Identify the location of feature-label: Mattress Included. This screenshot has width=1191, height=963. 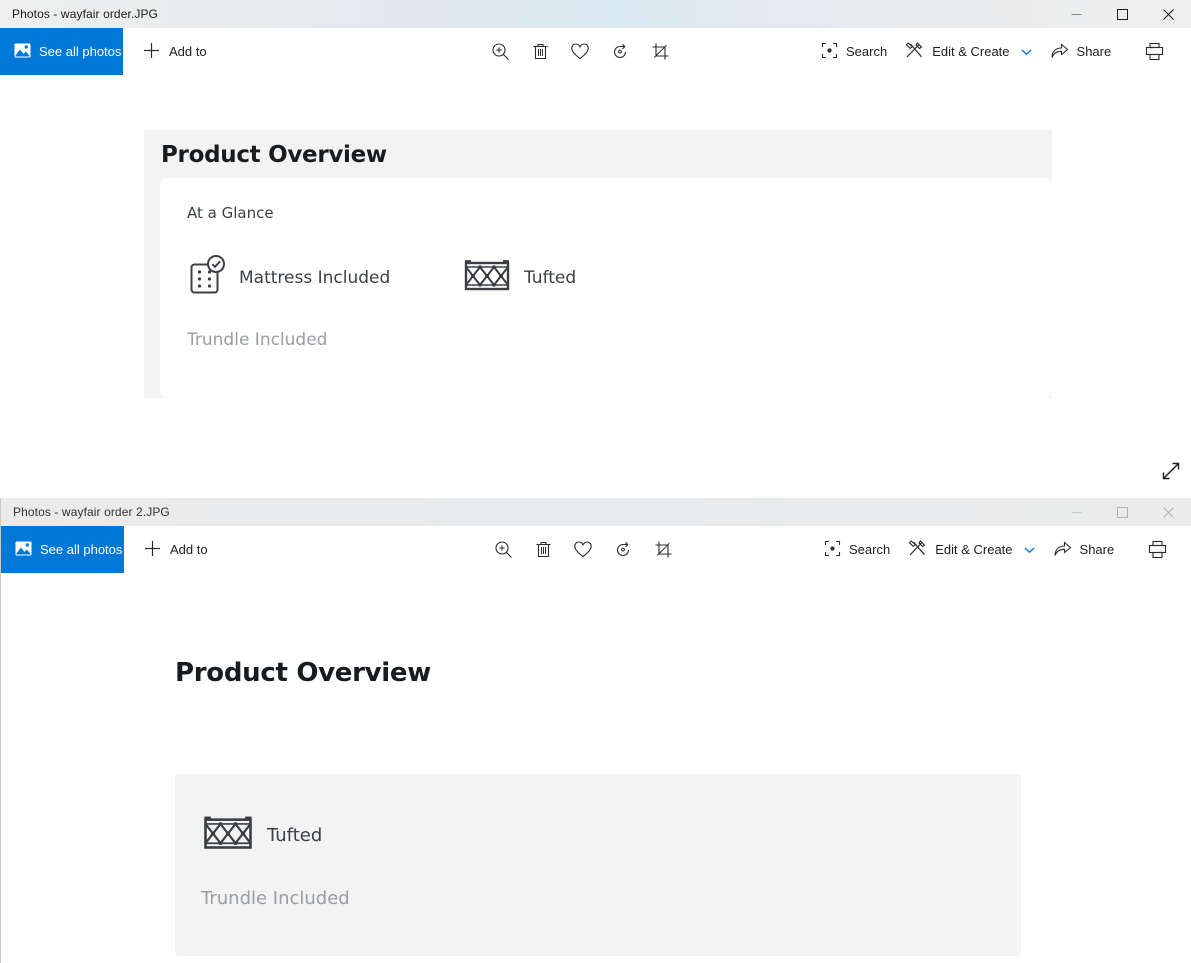
(315, 277).